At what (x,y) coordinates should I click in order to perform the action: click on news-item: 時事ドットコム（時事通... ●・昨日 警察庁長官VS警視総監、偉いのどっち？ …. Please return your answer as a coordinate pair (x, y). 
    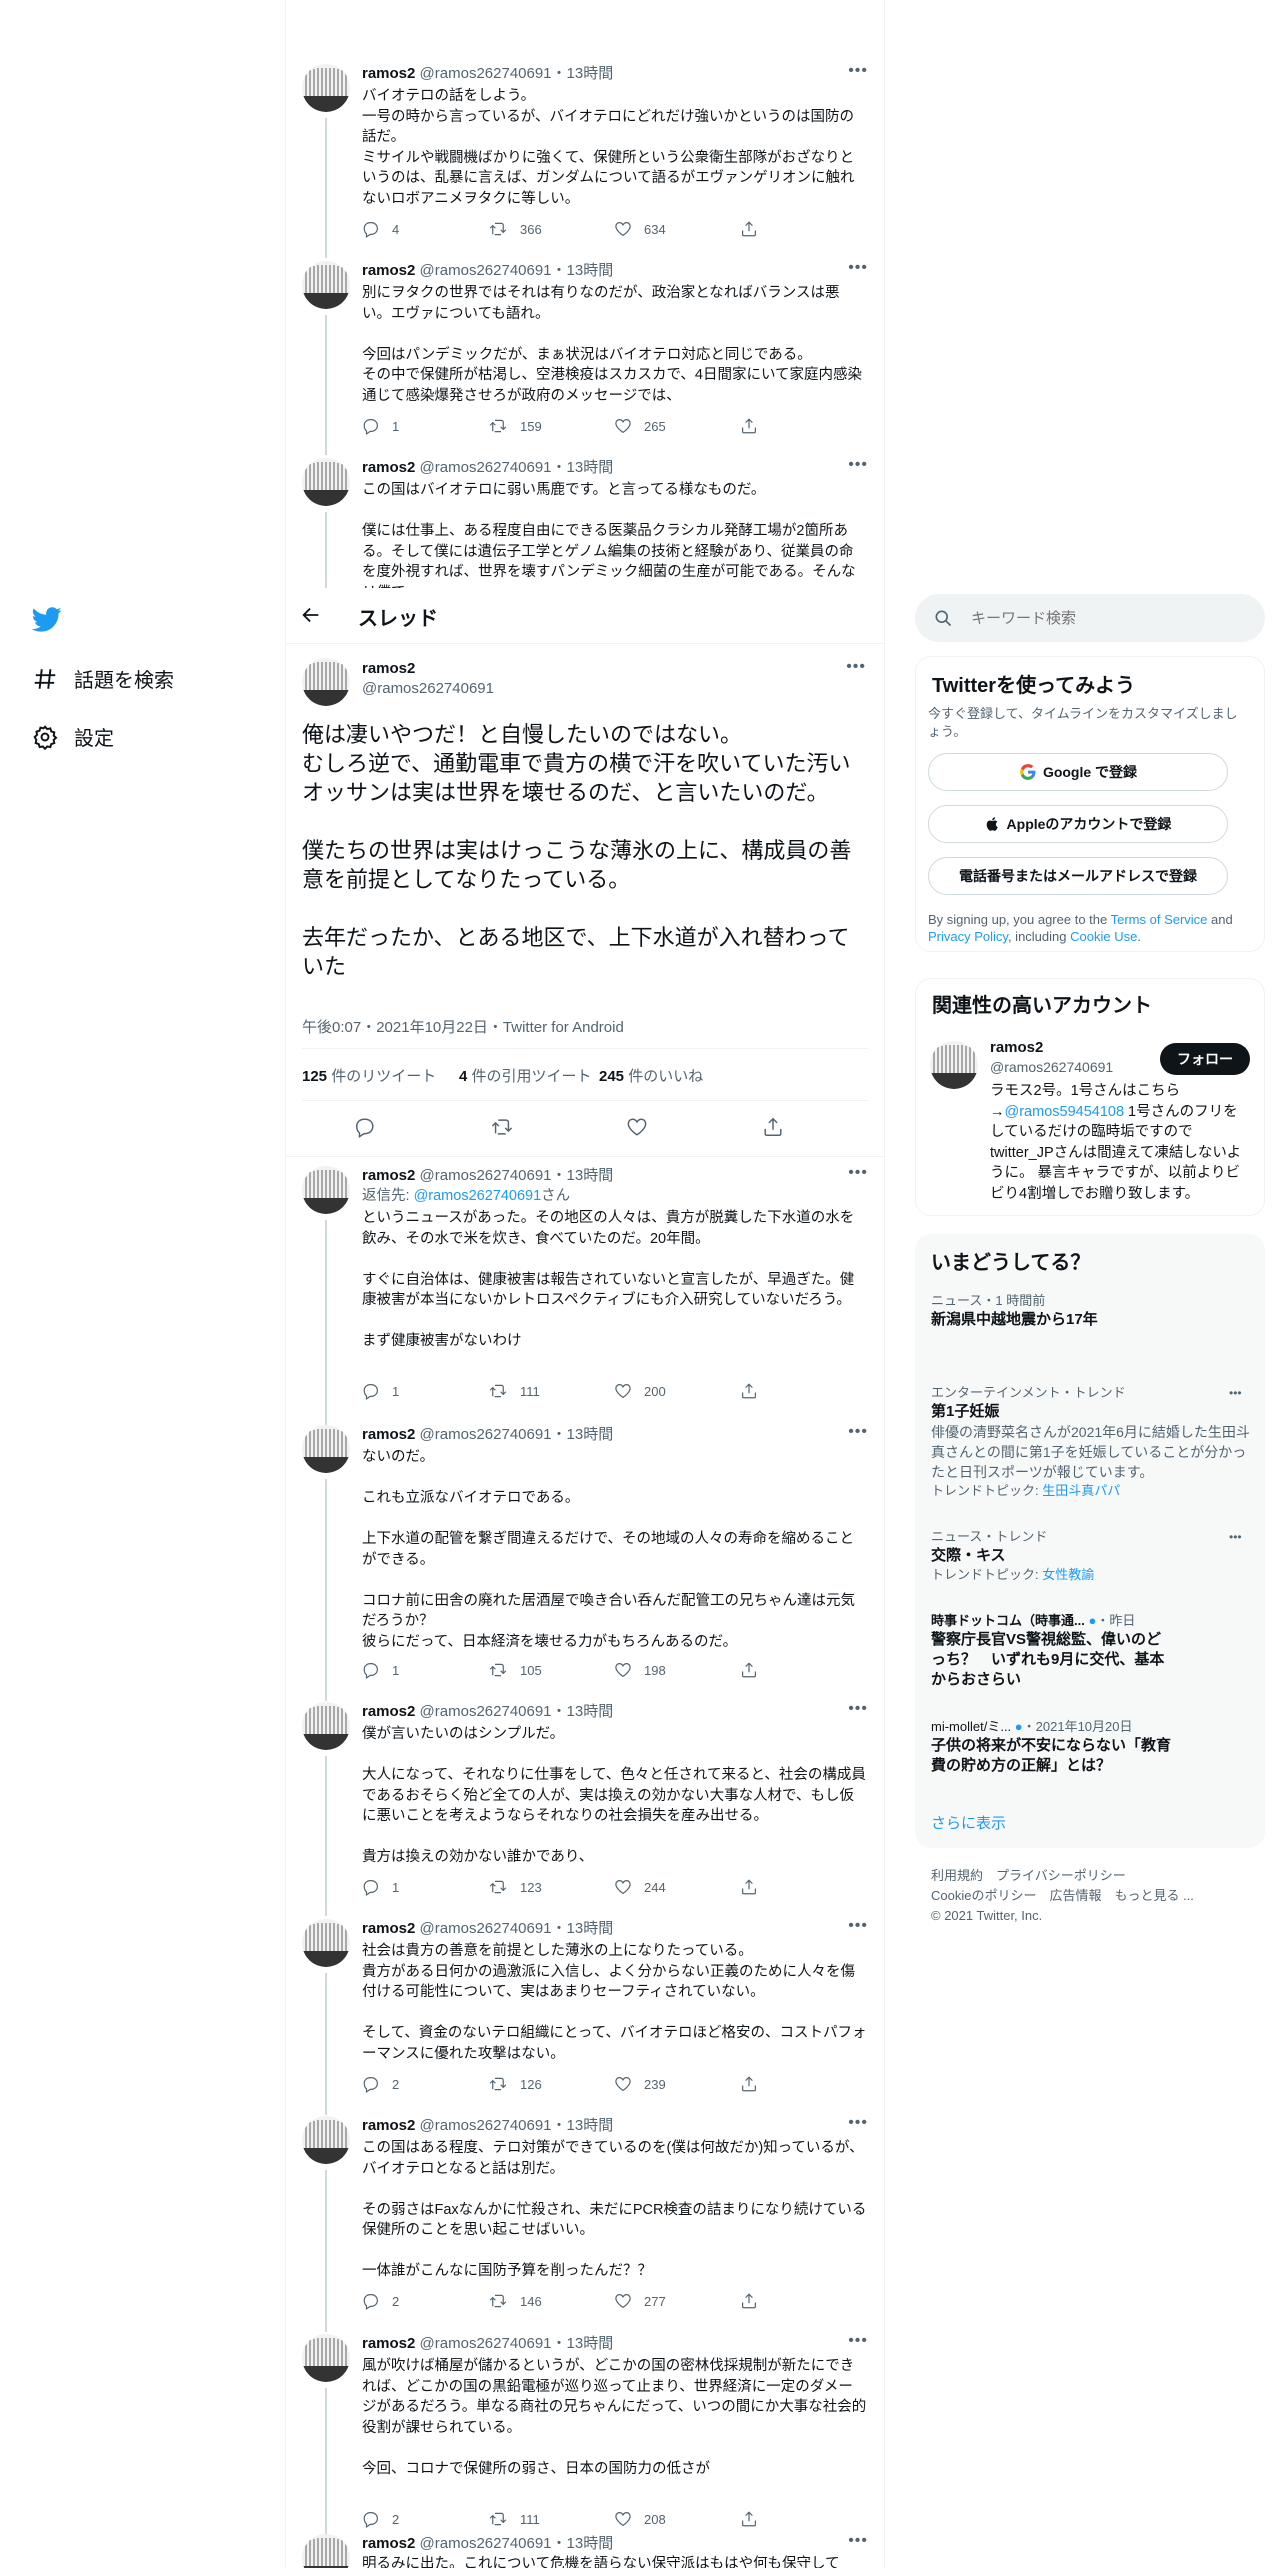
    Looking at the image, I should click on (1091, 1651).